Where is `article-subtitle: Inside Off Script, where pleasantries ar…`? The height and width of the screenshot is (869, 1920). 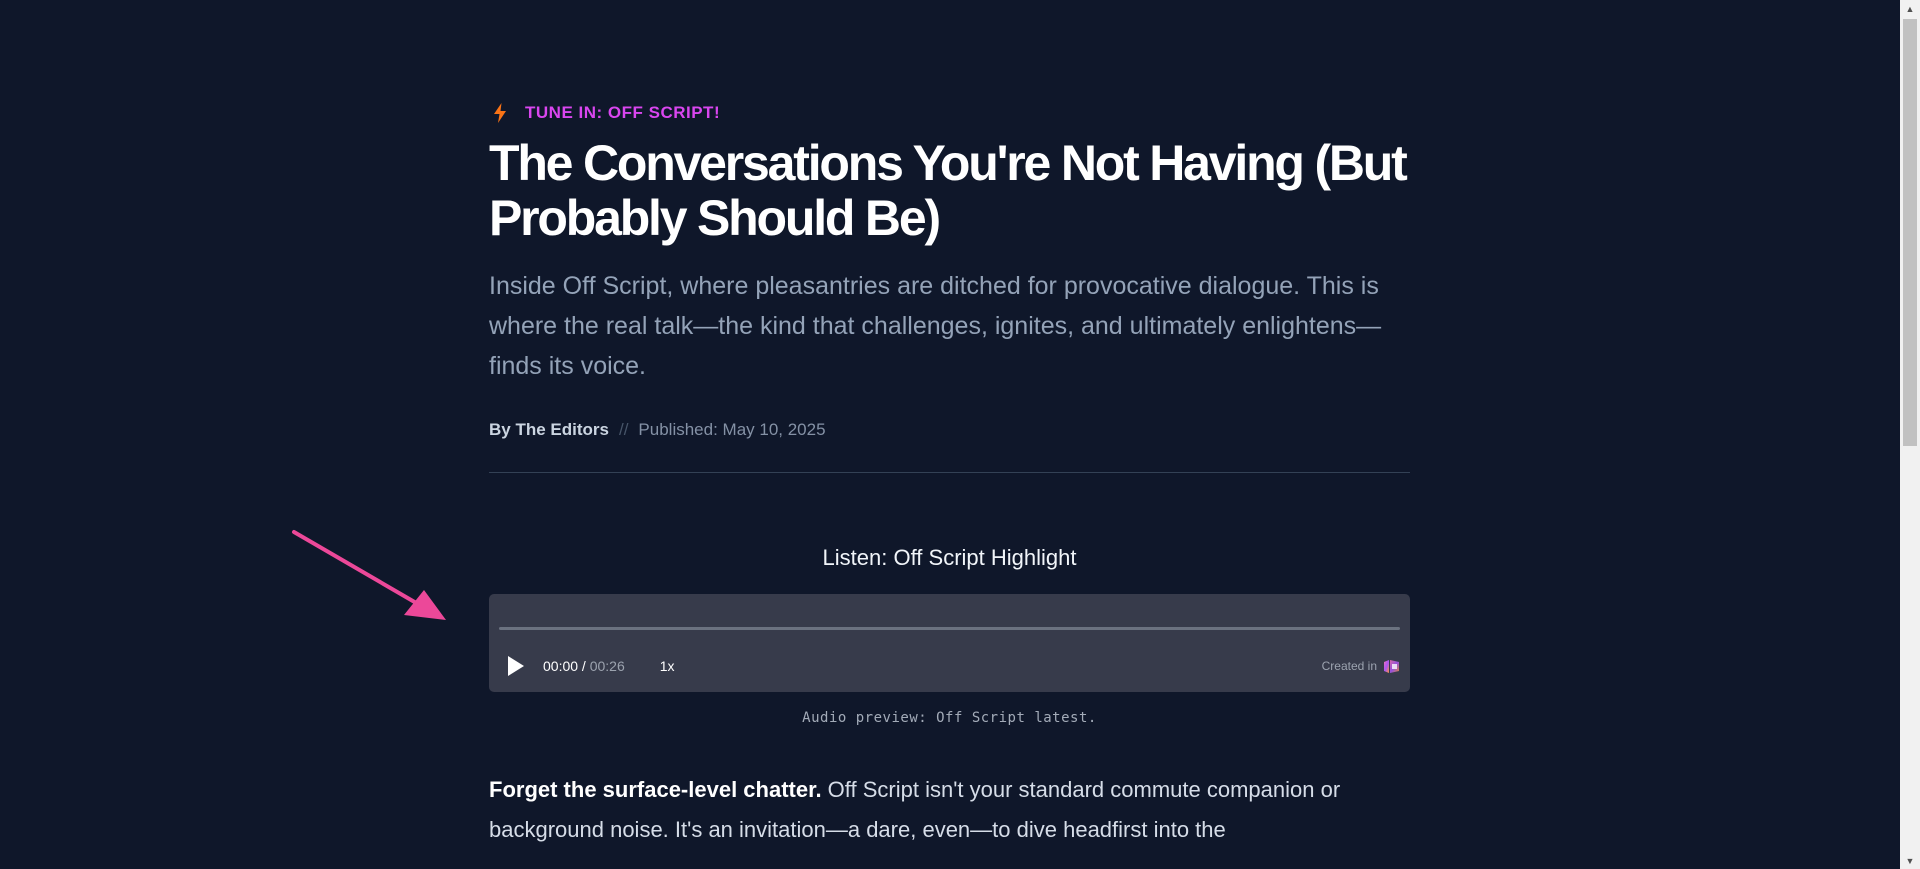 article-subtitle: Inside Off Script, where pleasantries ar… is located at coordinates (935, 326).